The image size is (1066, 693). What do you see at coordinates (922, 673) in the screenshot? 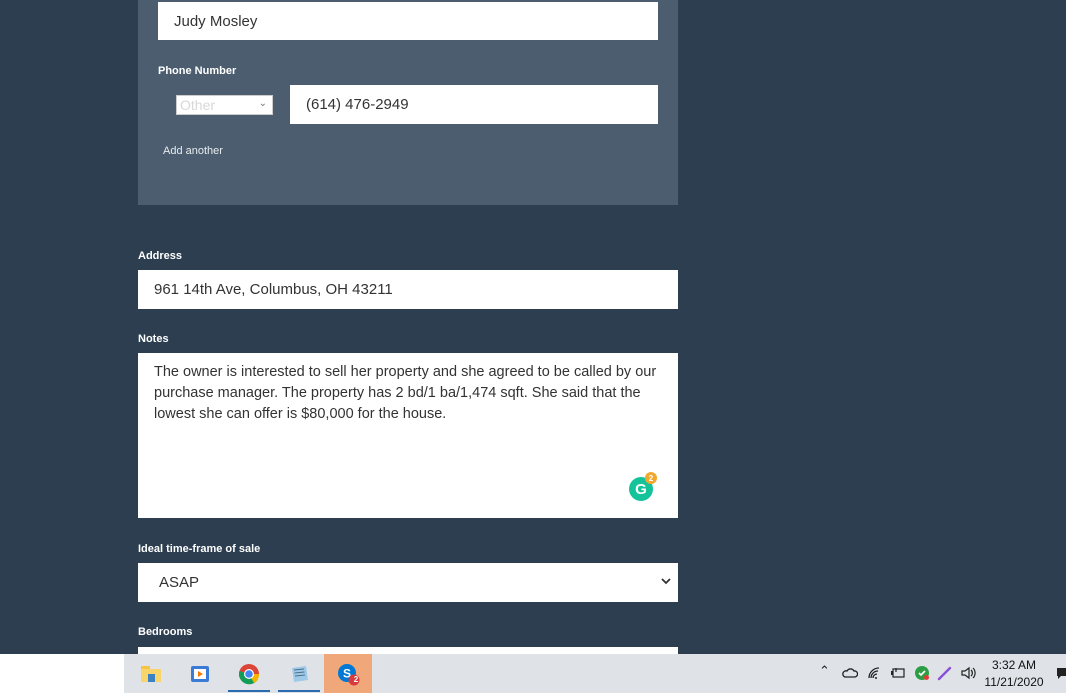
I see `security-icon` at bounding box center [922, 673].